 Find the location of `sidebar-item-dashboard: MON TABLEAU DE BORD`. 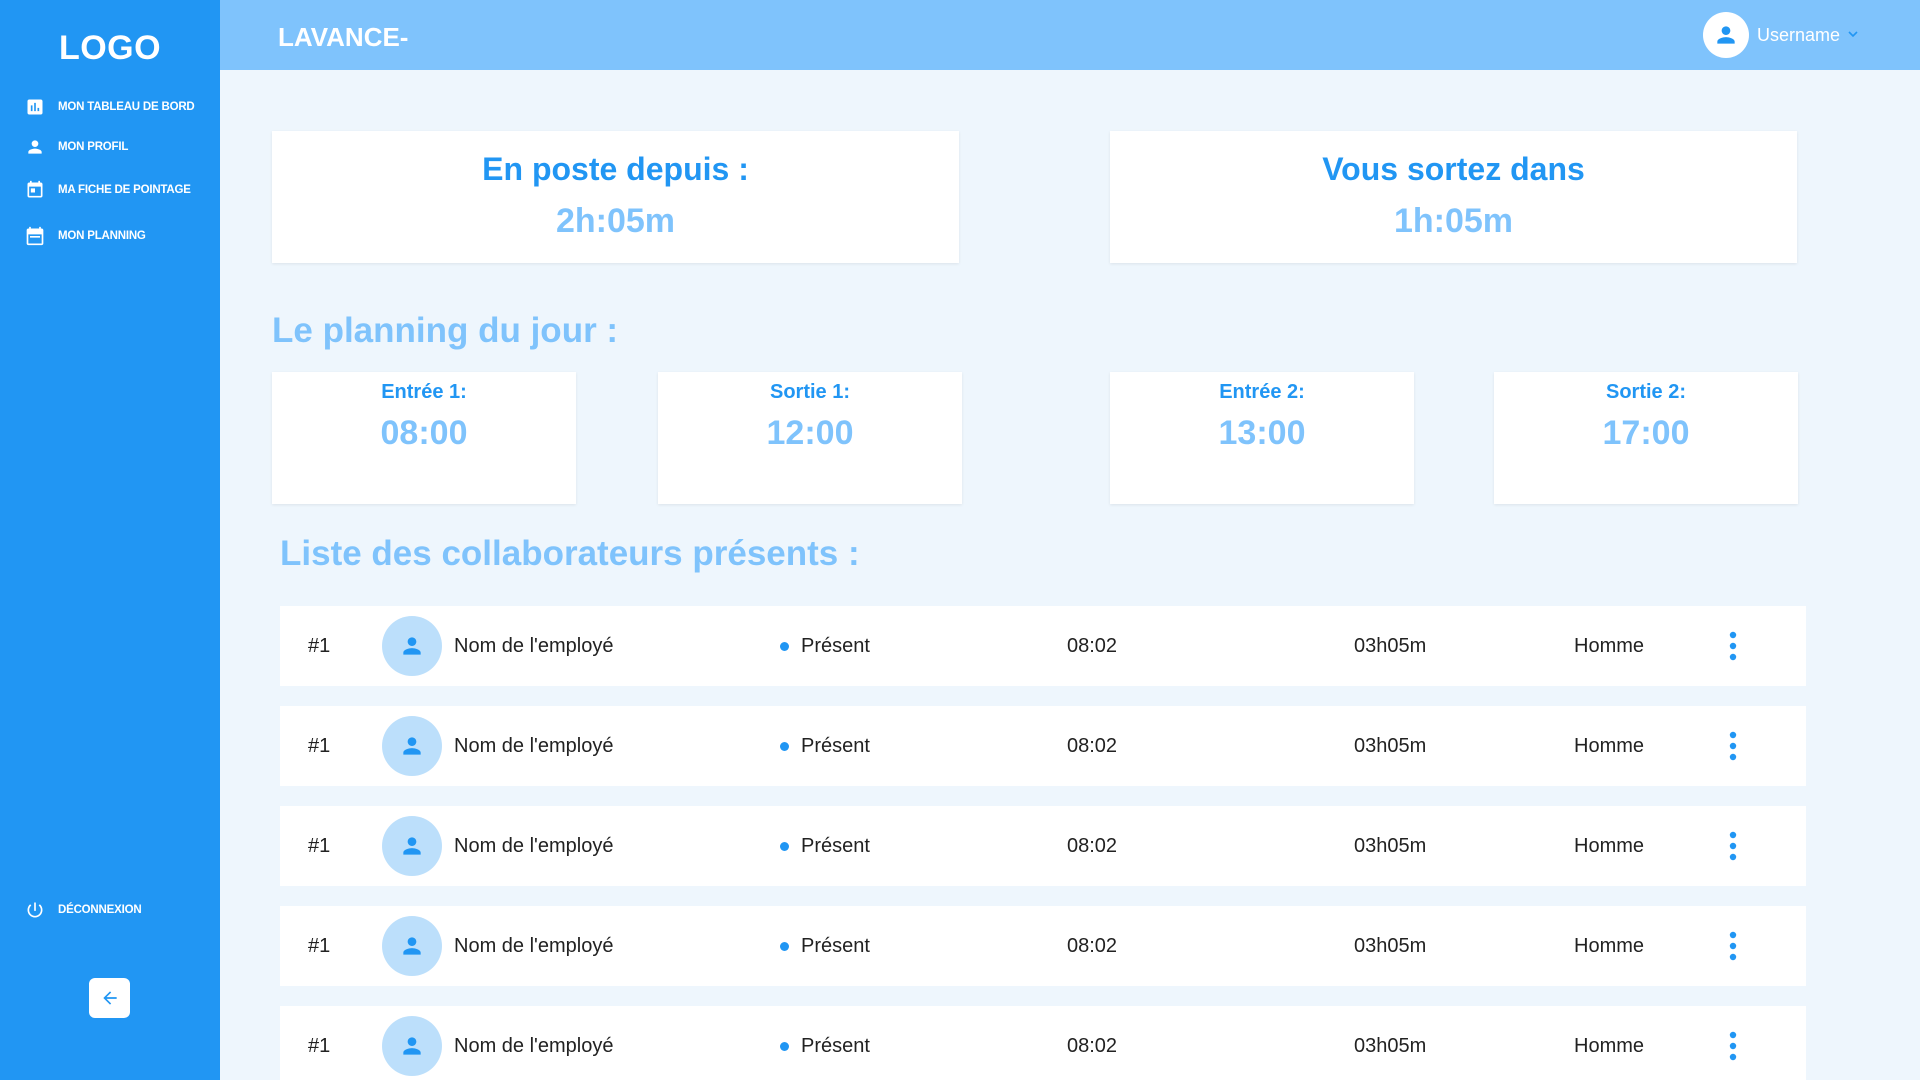

sidebar-item-dashboard: MON TABLEAU DE BORD is located at coordinates (109, 107).